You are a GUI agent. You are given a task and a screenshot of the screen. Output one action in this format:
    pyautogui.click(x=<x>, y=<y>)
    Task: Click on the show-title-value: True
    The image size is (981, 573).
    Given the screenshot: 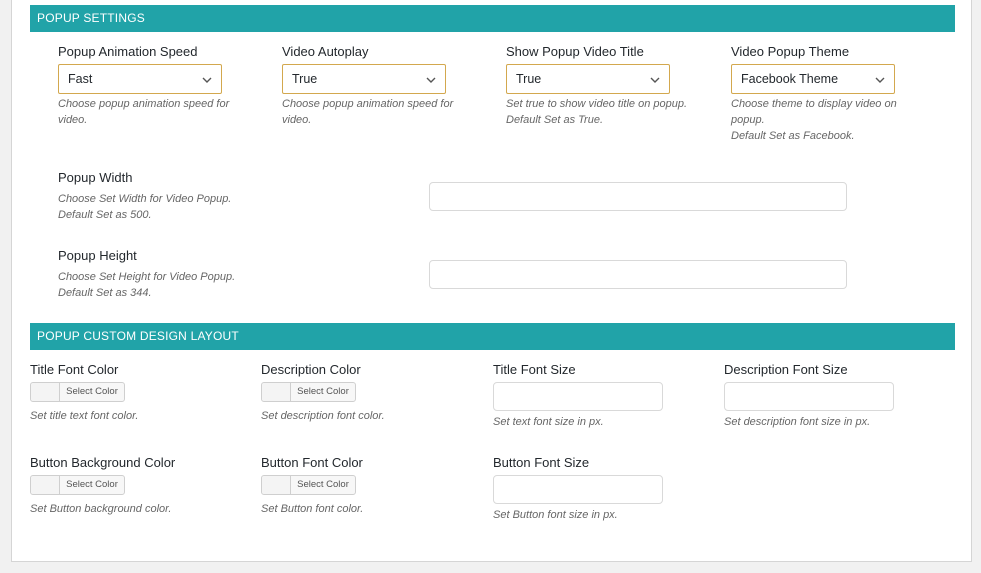 What is the action you would take?
    pyautogui.click(x=529, y=79)
    